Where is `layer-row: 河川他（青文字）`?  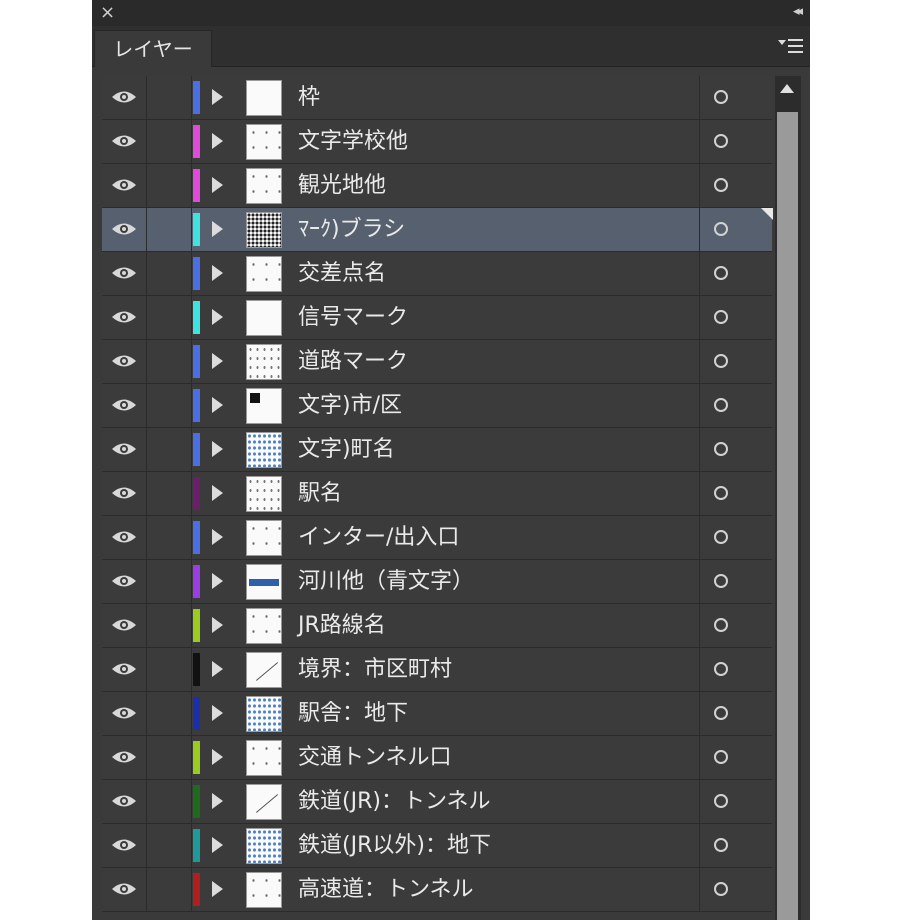 layer-row: 河川他（青文字） is located at coordinates (437, 582).